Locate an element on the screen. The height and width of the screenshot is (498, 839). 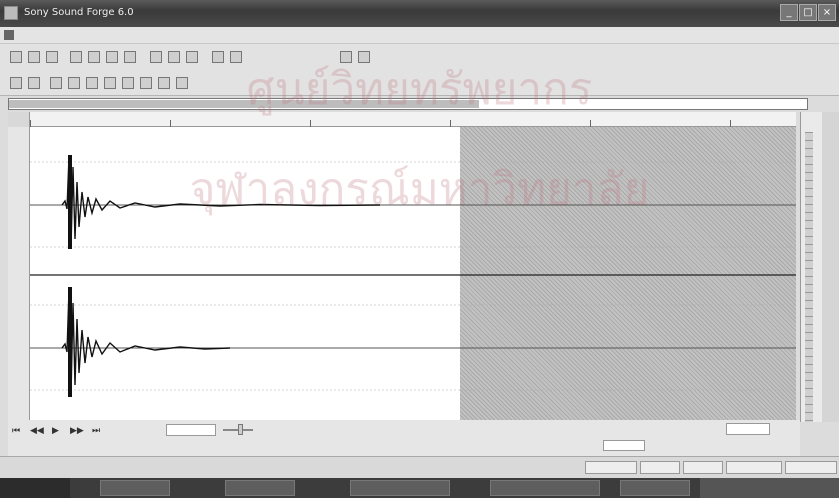
record-icon is located at coordinates (16, 83).